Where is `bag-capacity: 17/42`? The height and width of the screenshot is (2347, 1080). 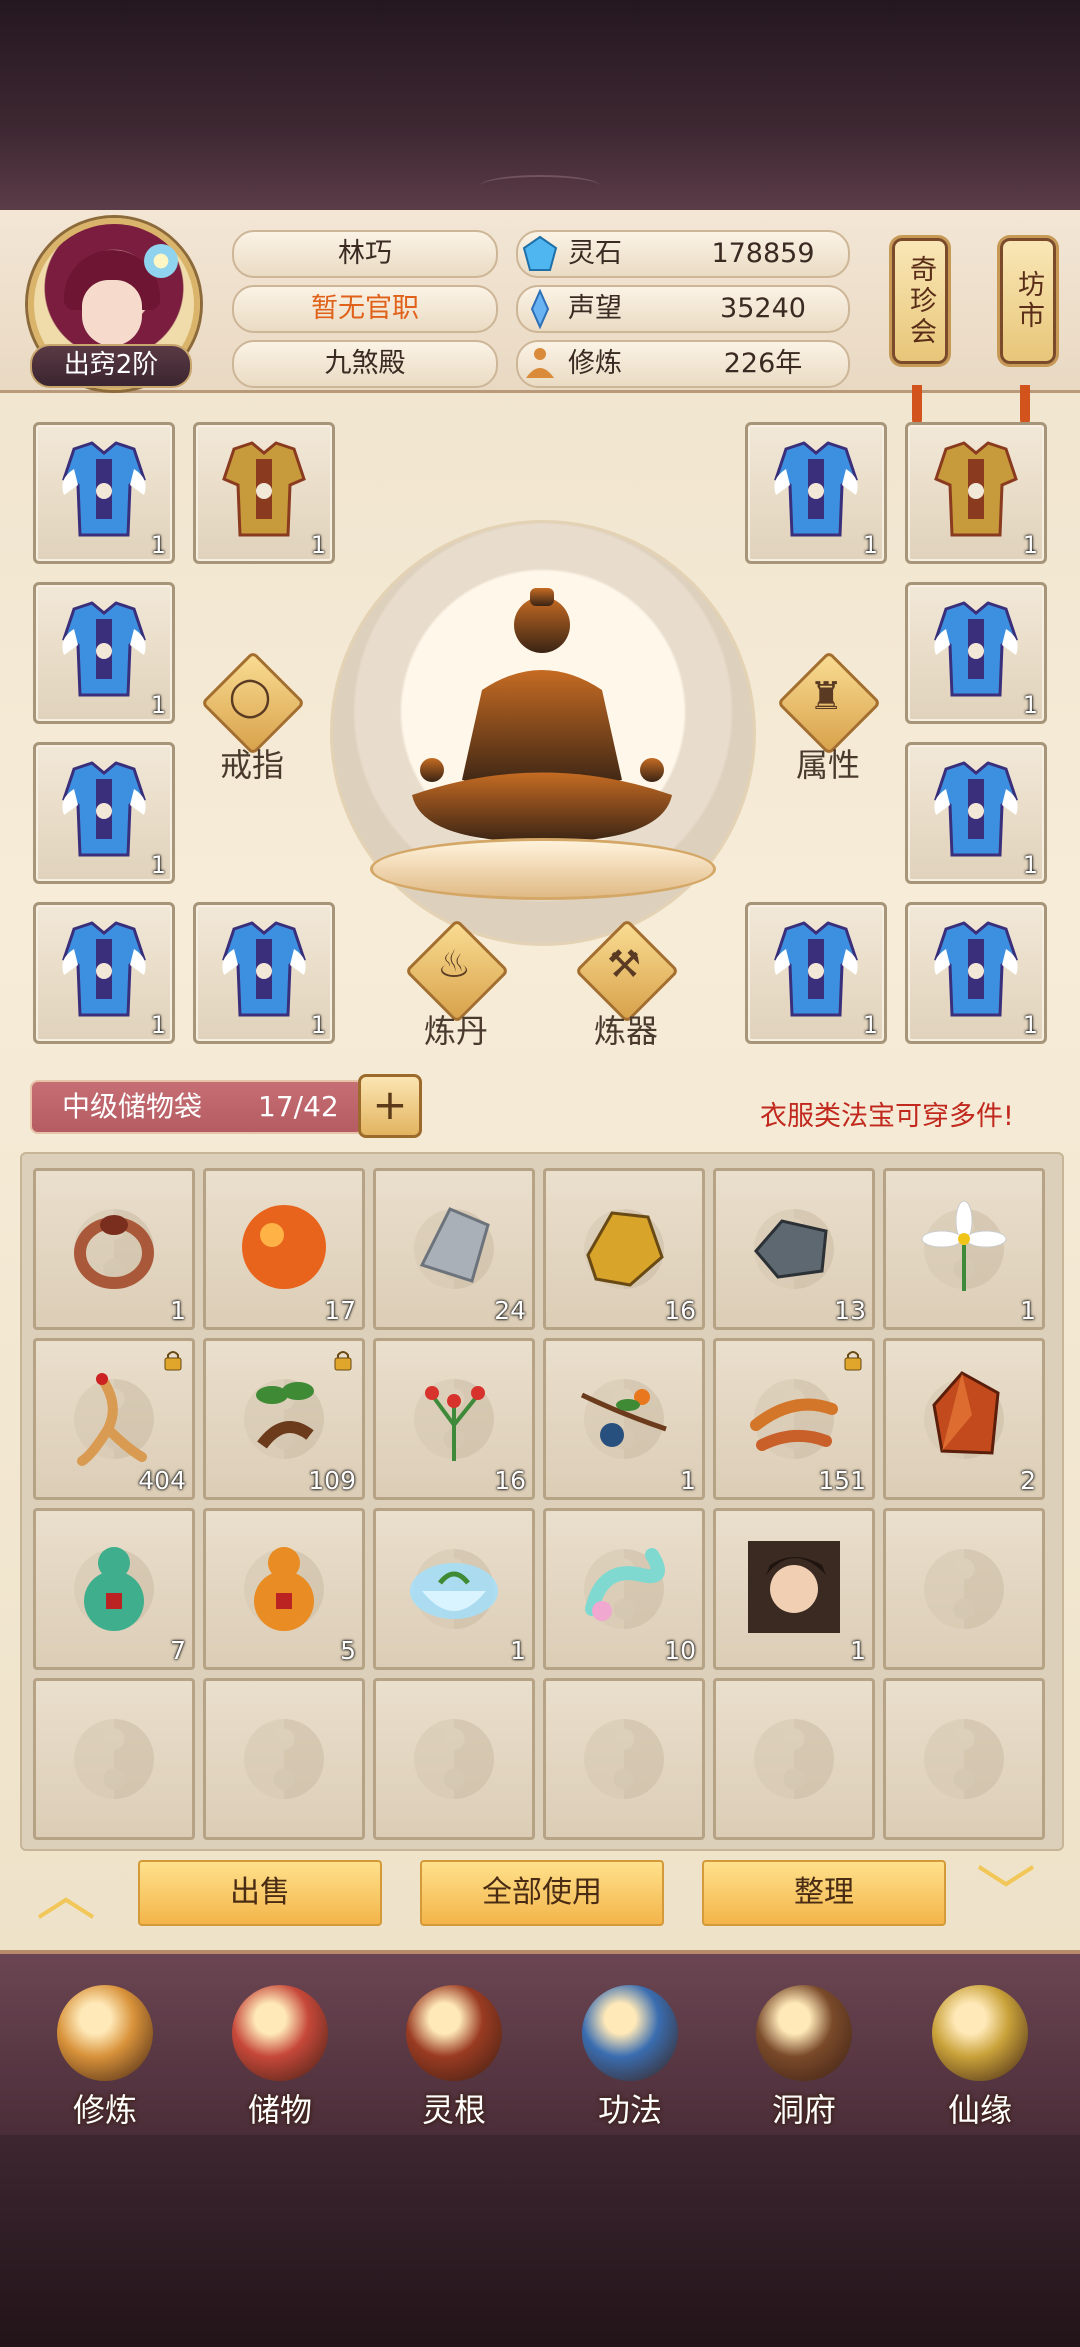
bag-capacity: 17/42 is located at coordinates (298, 1106).